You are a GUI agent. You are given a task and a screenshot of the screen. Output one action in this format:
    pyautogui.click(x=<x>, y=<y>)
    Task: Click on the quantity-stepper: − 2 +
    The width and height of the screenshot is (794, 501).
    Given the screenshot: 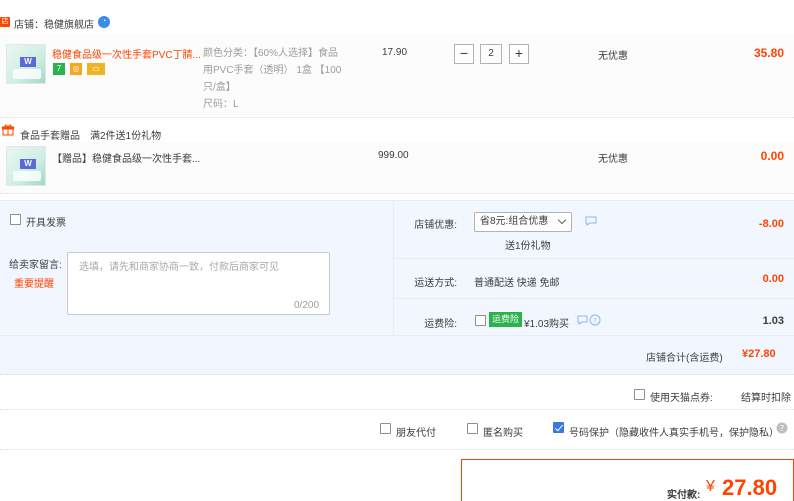 What is the action you would take?
    pyautogui.click(x=491, y=54)
    